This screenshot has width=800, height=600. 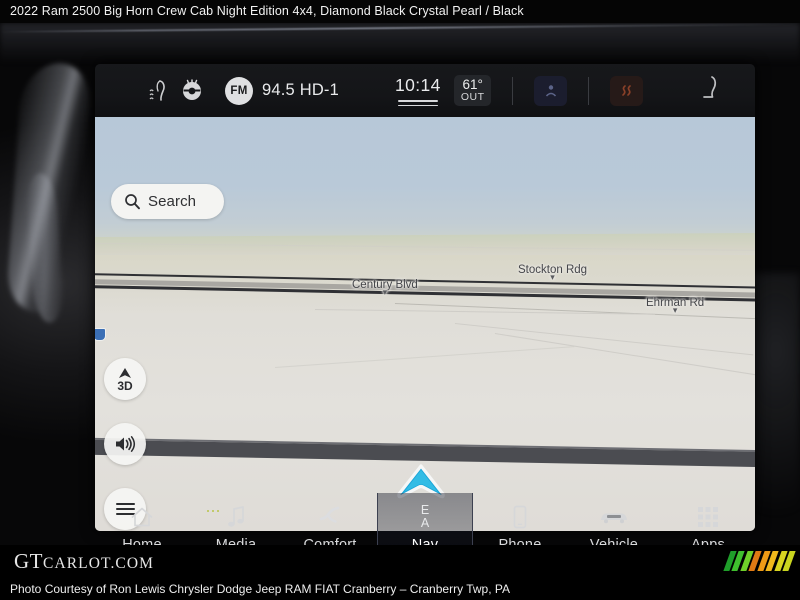 I want to click on clock-underline, so click(x=417, y=102).